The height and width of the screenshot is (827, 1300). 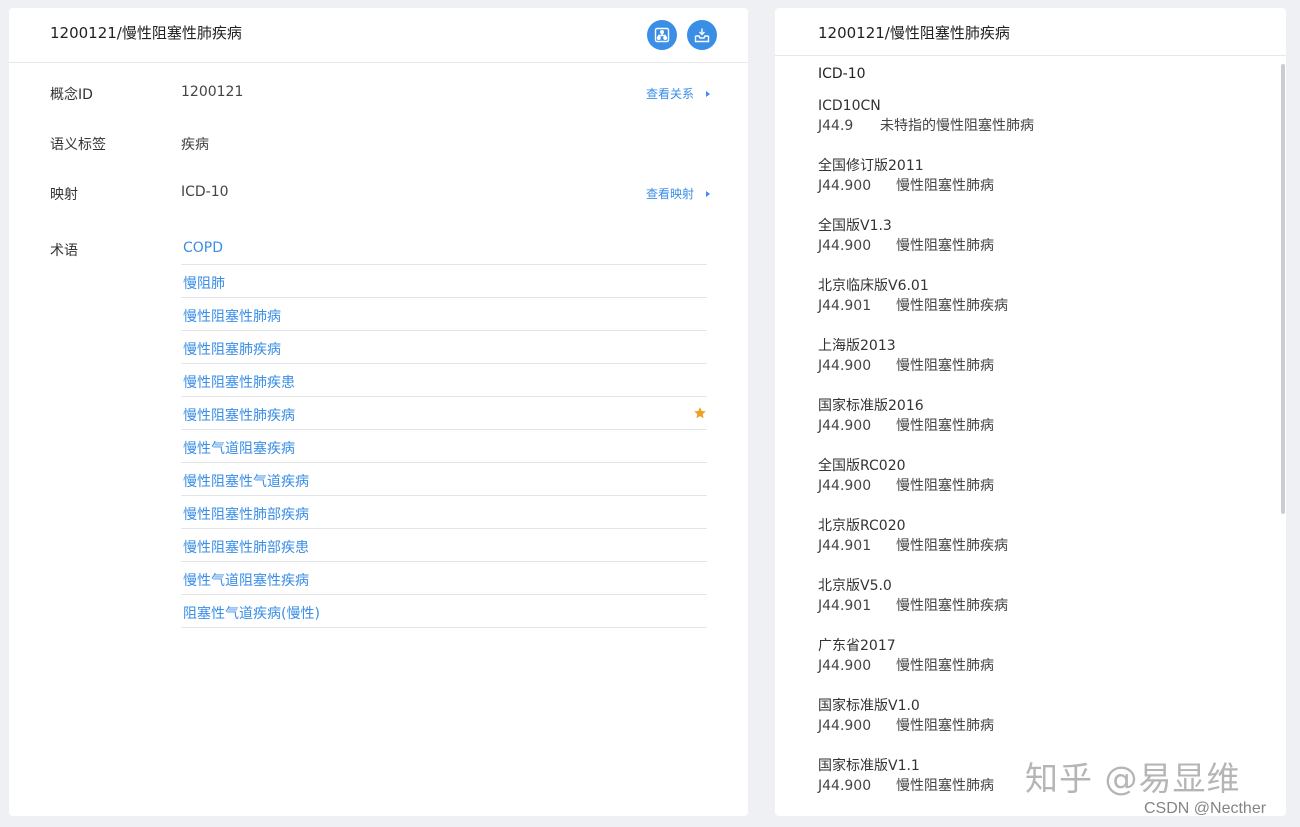 I want to click on term-item: 慢性气道阻塞疾病, so click(x=444, y=446).